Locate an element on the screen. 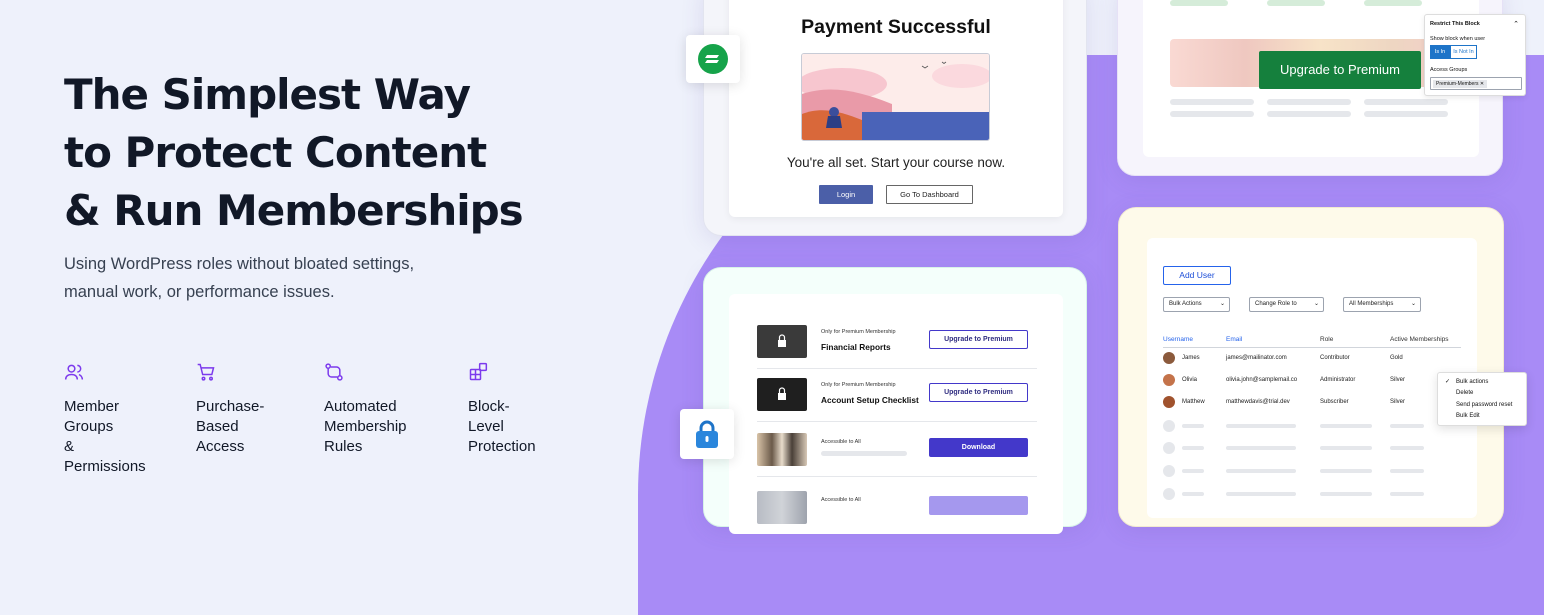 The image size is (1544, 615). username: Matthew is located at coordinates (1193, 402).